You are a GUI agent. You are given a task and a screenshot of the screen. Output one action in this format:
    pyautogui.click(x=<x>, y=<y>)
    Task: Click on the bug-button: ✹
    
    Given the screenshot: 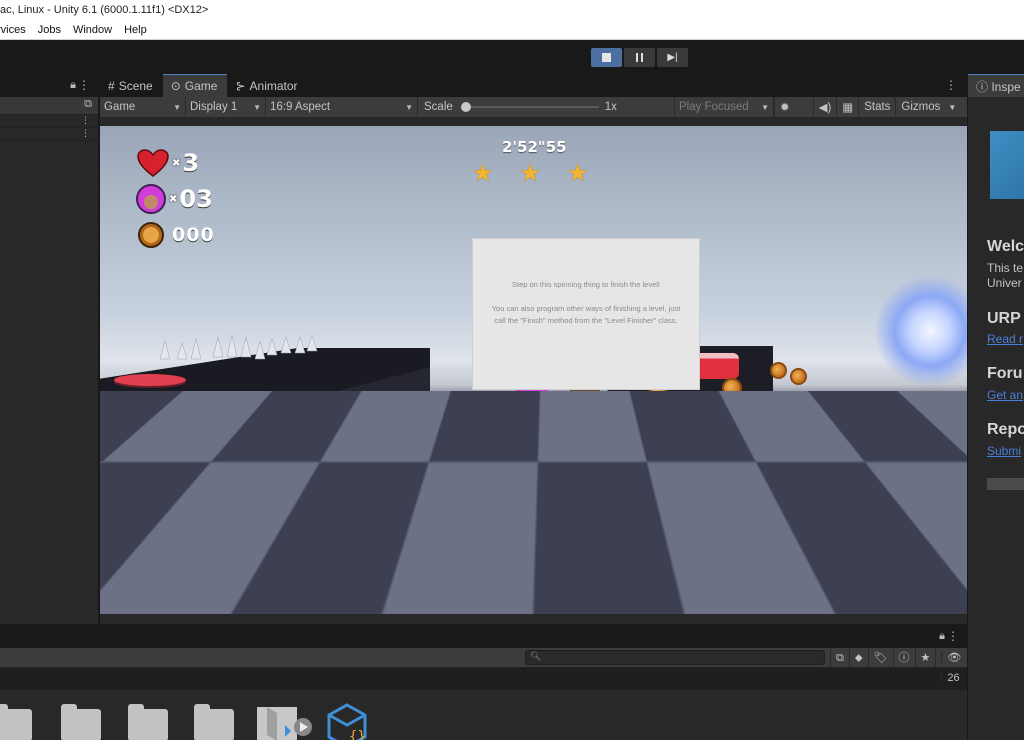 What is the action you would take?
    pyautogui.click(x=784, y=107)
    